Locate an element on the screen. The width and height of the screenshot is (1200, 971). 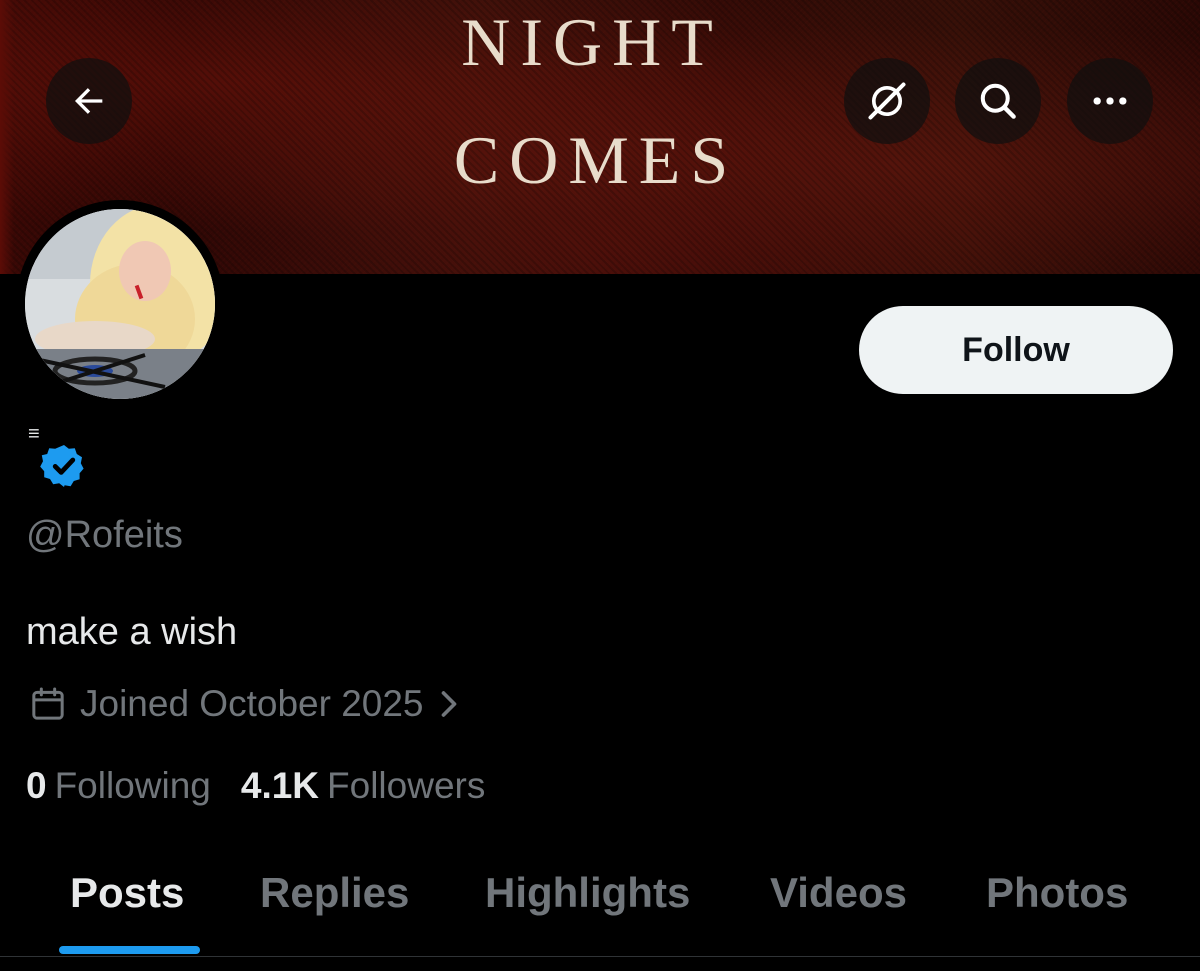
joined-date: Joined October 2025 is located at coordinates (244, 704).